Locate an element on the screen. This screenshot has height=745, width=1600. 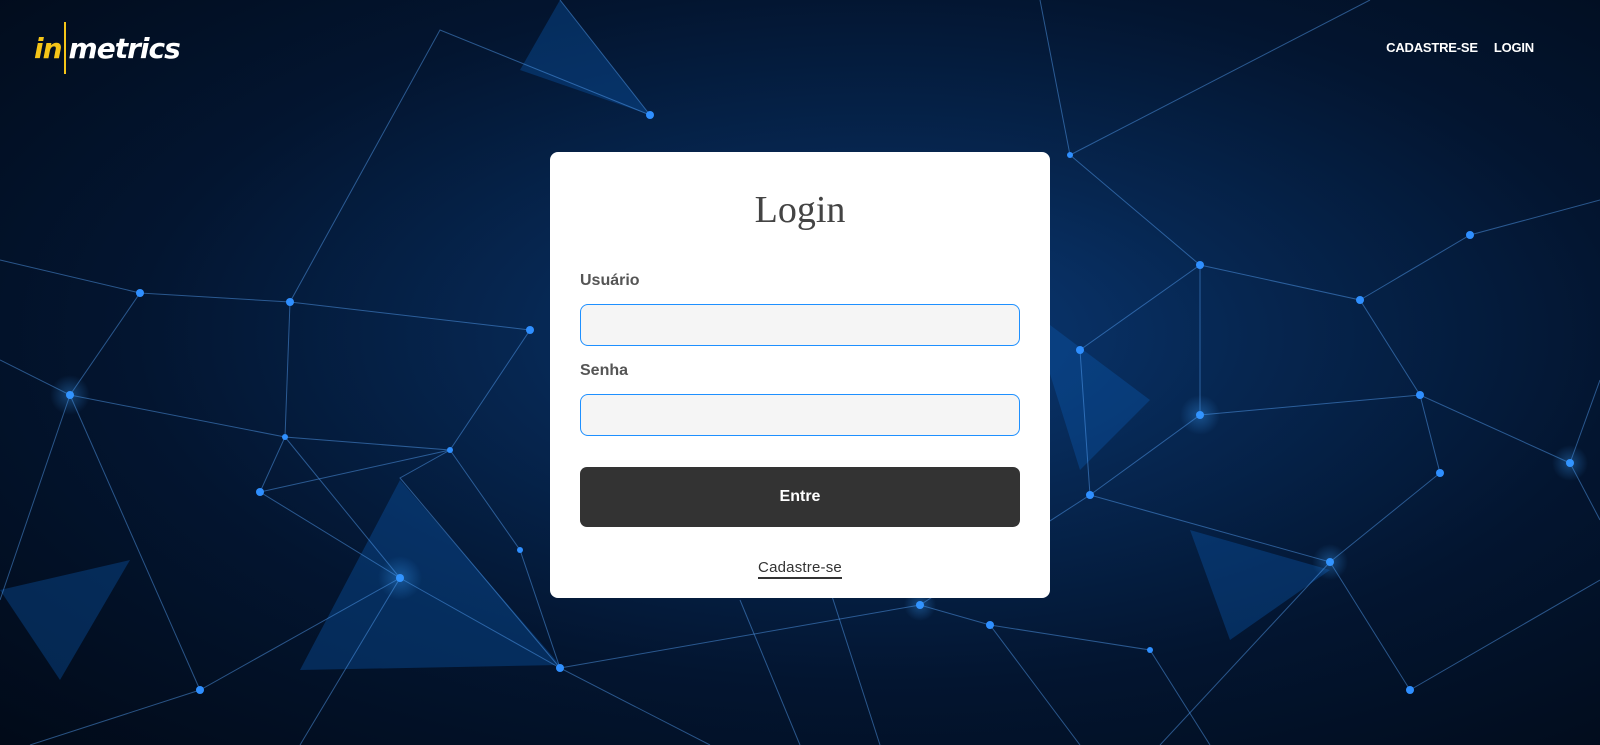
logo-suffix: metrics is located at coordinates (124, 48).